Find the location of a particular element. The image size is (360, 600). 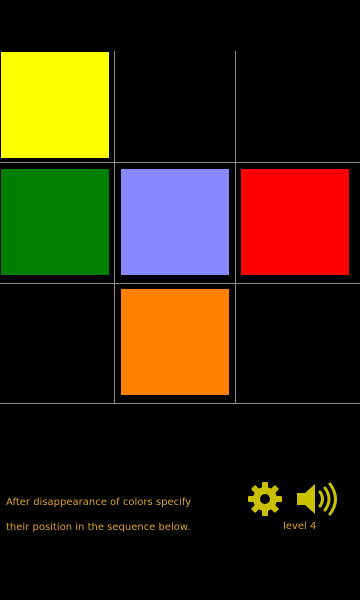

grid-cell-r0-c2 is located at coordinates (300, 108).